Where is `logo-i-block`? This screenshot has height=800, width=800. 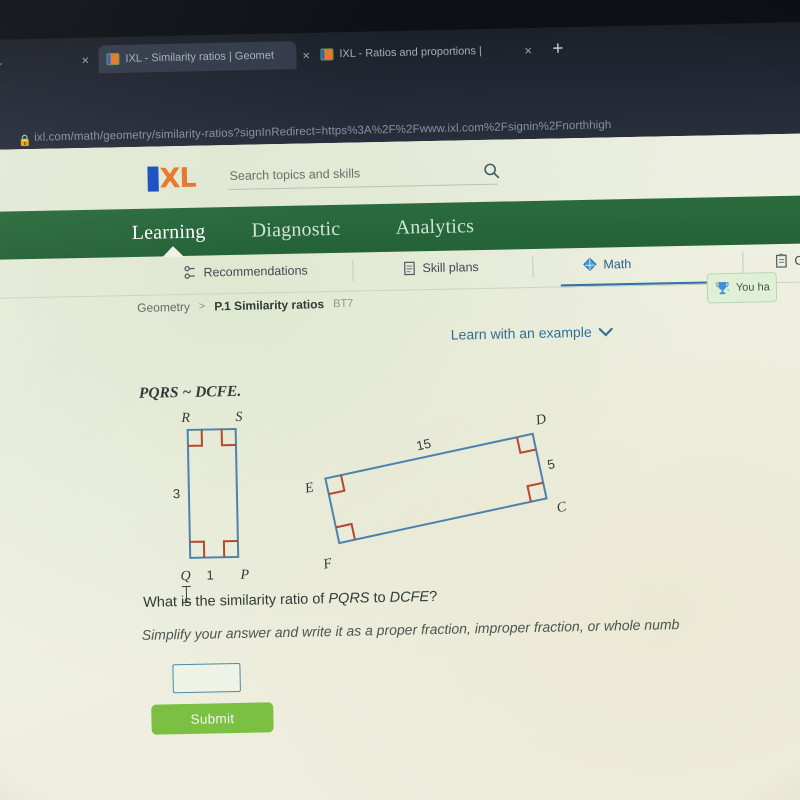
logo-i-block is located at coordinates (153, 178).